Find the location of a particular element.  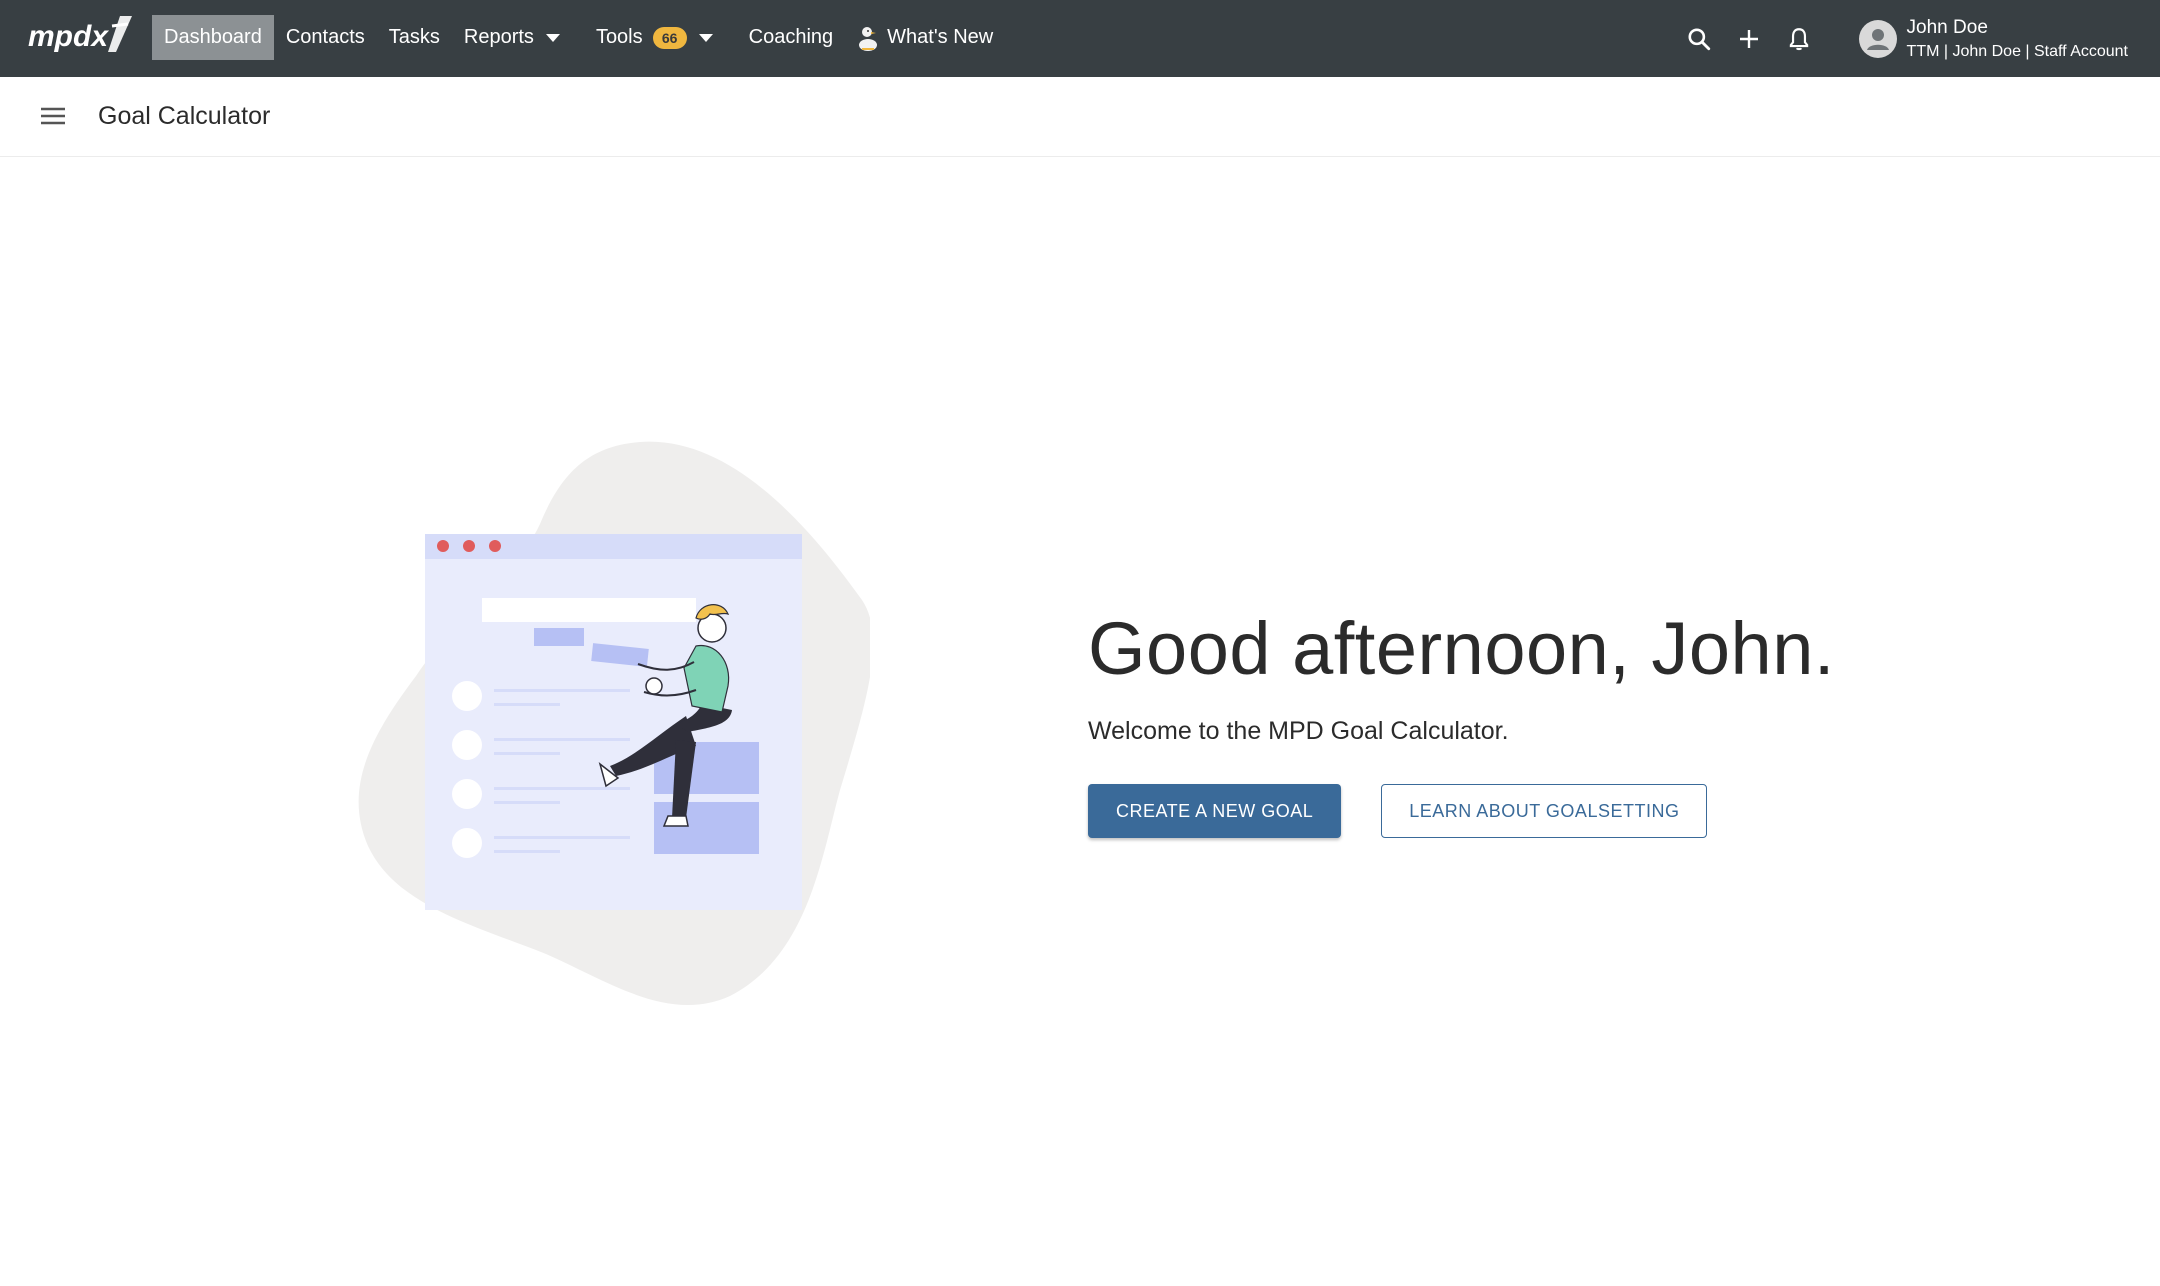

svg-text: mpdx is located at coordinates (68, 36).